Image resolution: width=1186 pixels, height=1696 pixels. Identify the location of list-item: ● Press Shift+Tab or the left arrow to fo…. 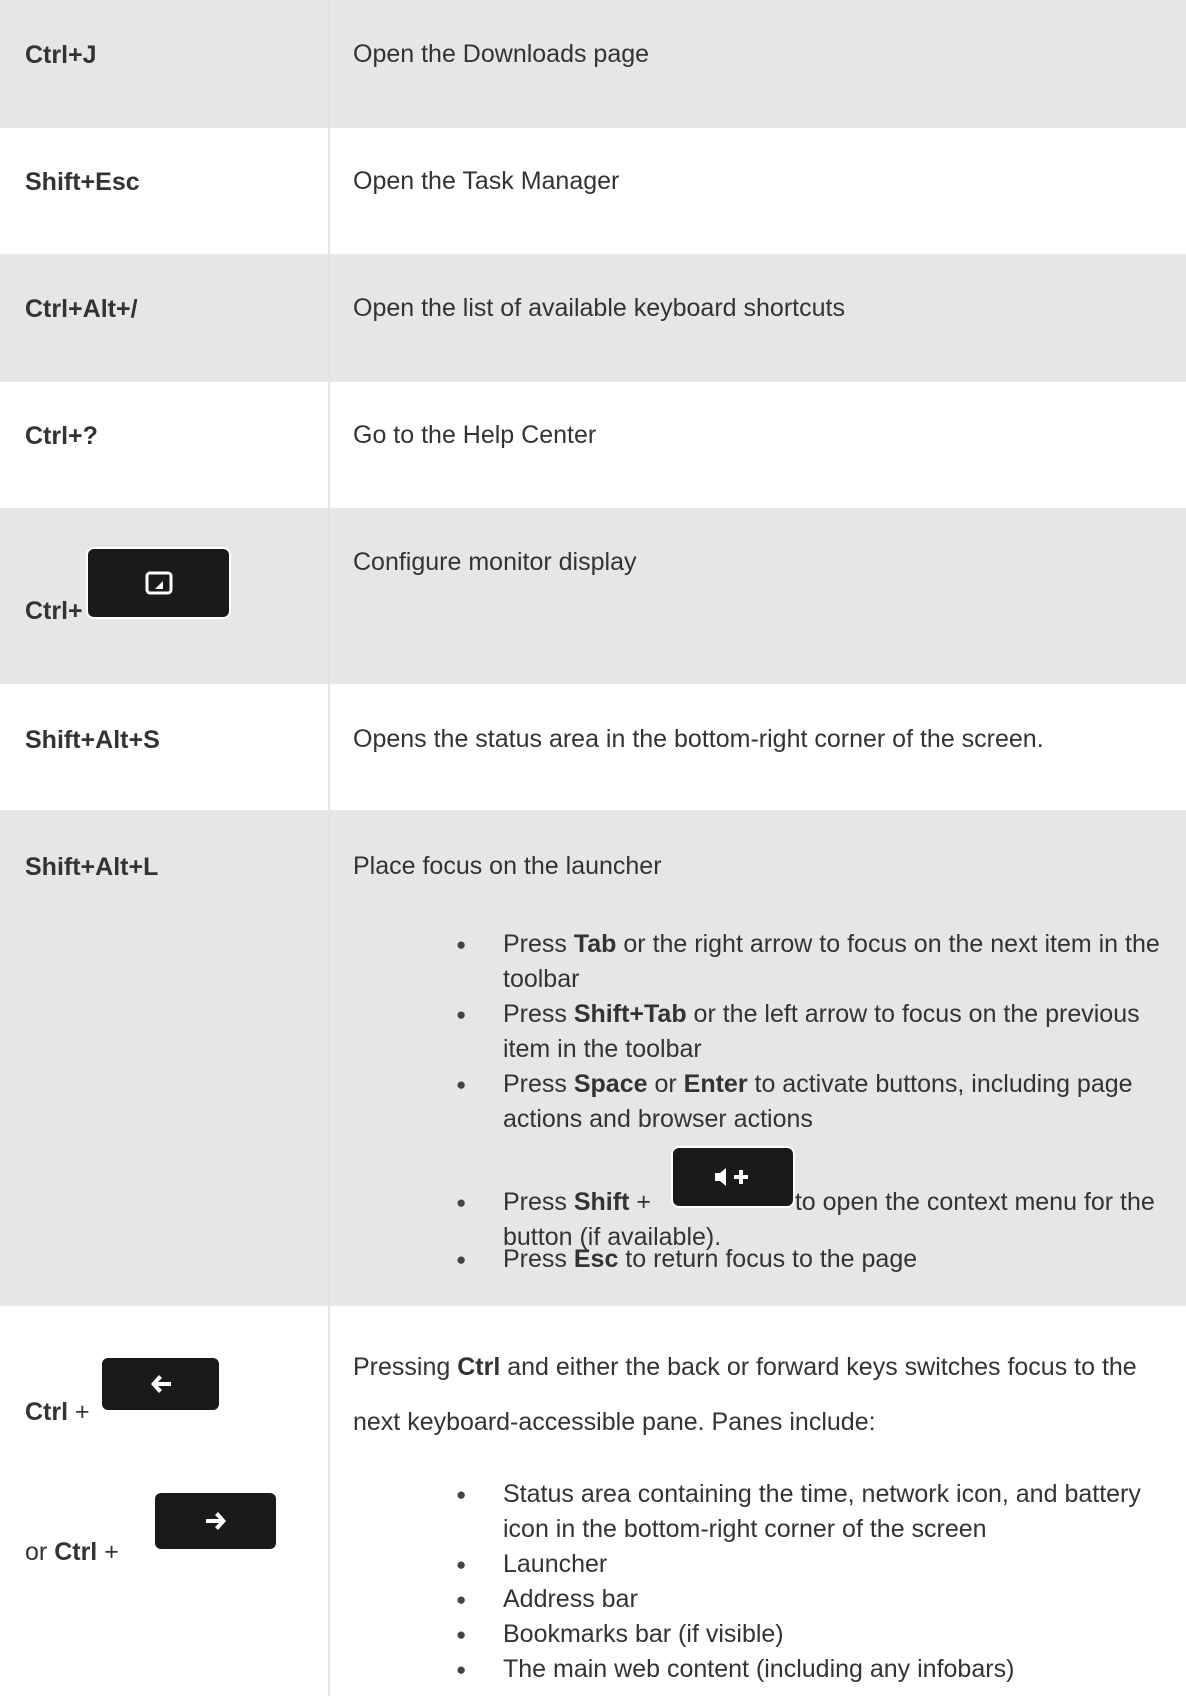
(759, 1032).